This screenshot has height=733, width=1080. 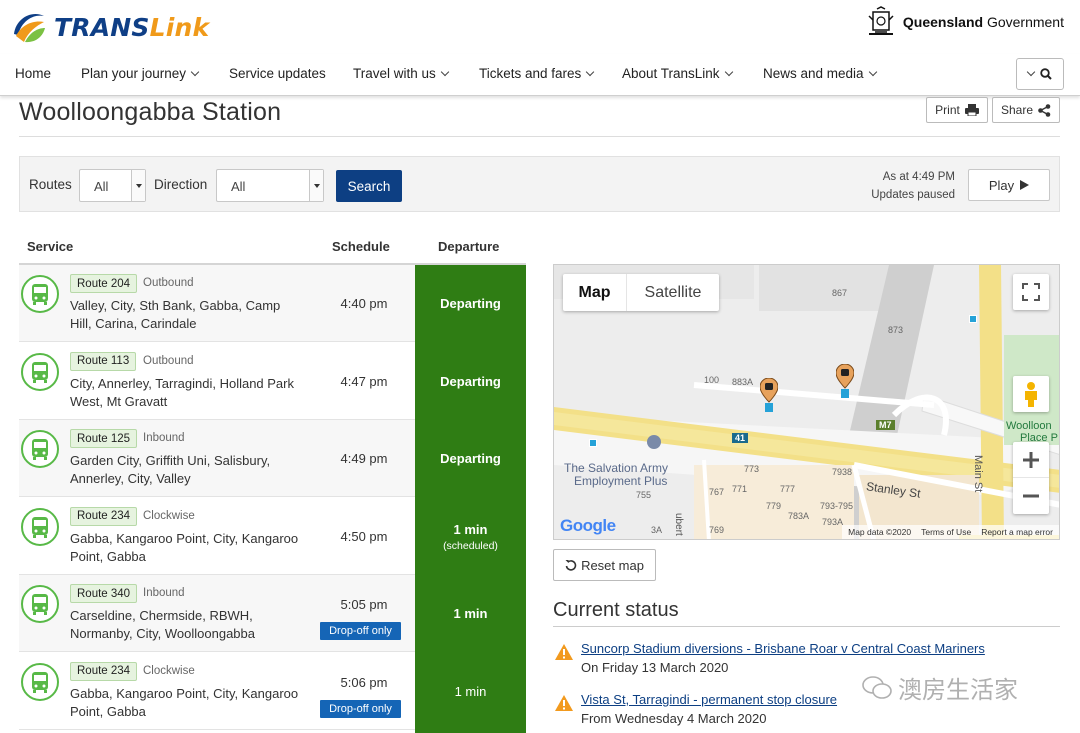 What do you see at coordinates (104, 438) in the screenshot?
I see `route-badge: Route 125` at bounding box center [104, 438].